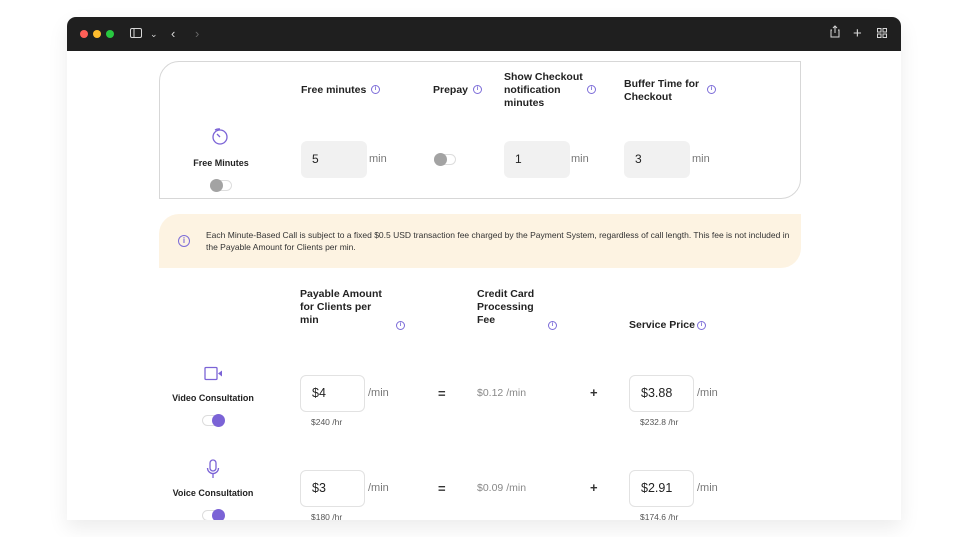  Describe the element at coordinates (213, 493) in the screenshot. I see `voice-consultation-label: Voice Consultation` at that location.